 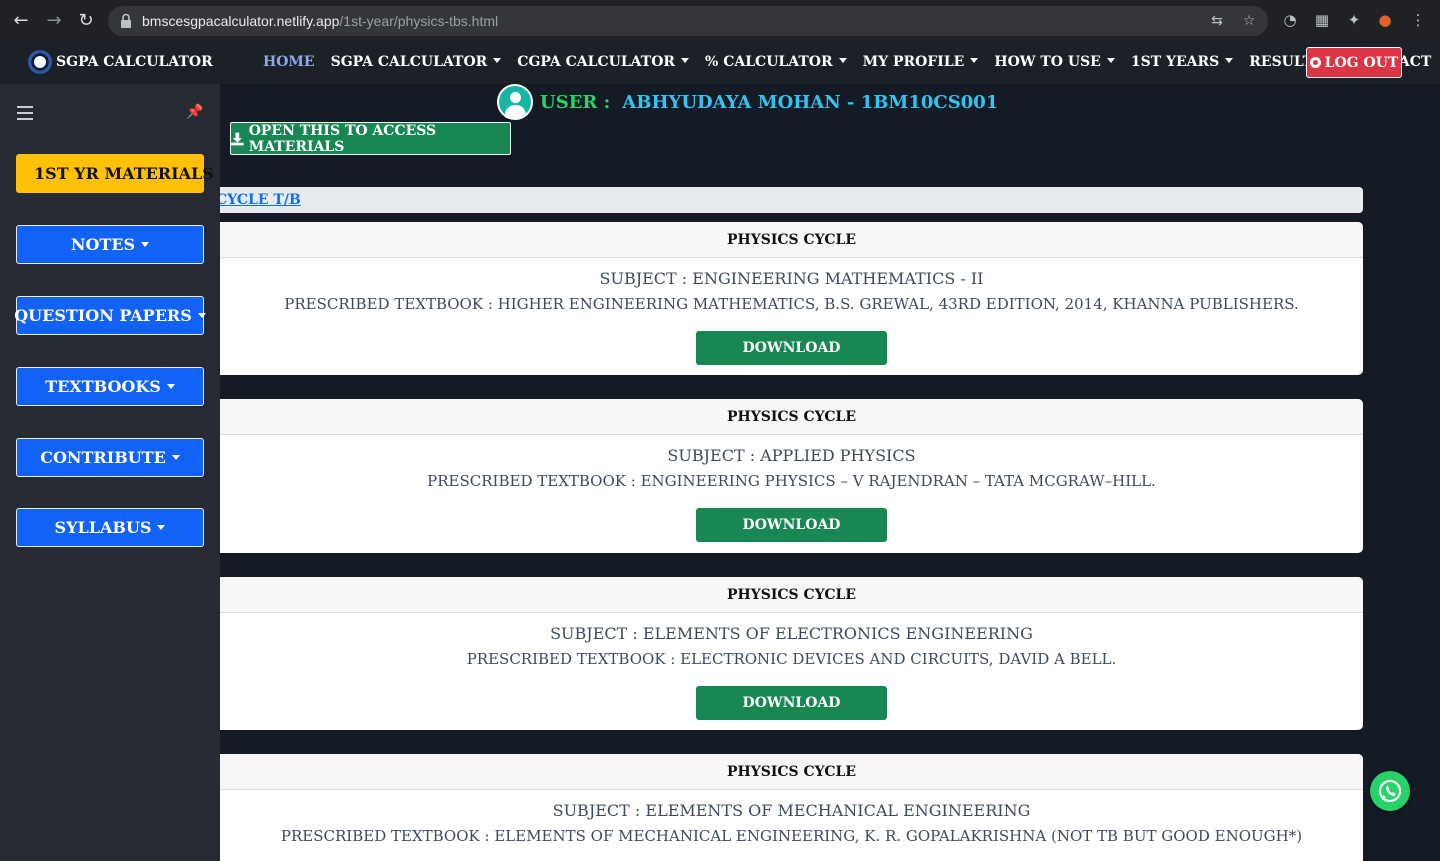 What do you see at coordinates (1047, 62) in the screenshot?
I see `nav-label: HOW TO USE` at bounding box center [1047, 62].